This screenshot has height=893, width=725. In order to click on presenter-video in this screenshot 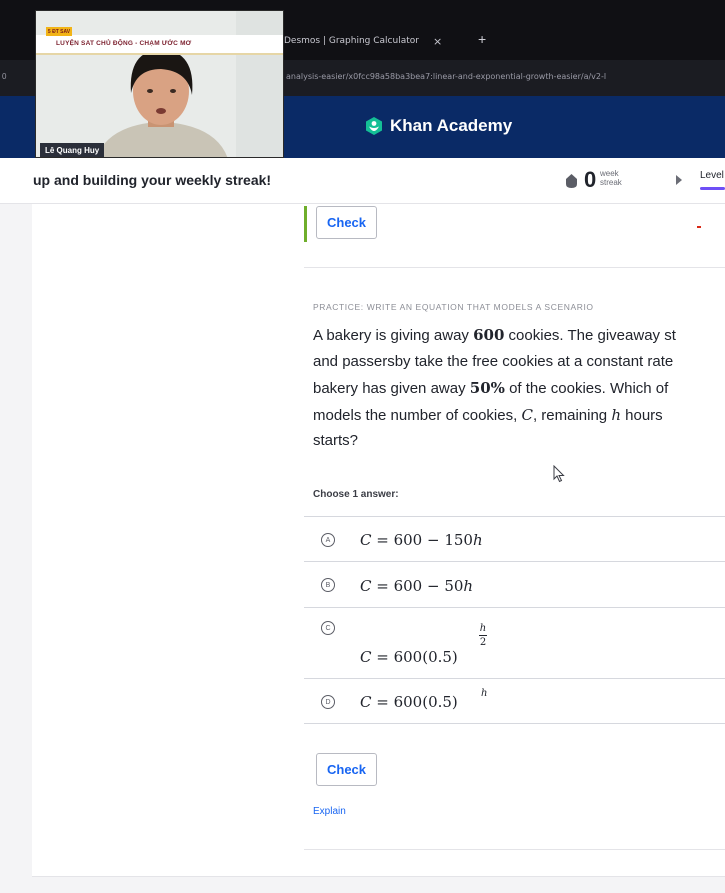, I will do `click(159, 84)`.